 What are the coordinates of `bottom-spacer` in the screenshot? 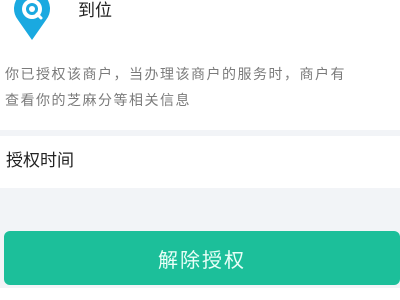 It's located at (200, 294).